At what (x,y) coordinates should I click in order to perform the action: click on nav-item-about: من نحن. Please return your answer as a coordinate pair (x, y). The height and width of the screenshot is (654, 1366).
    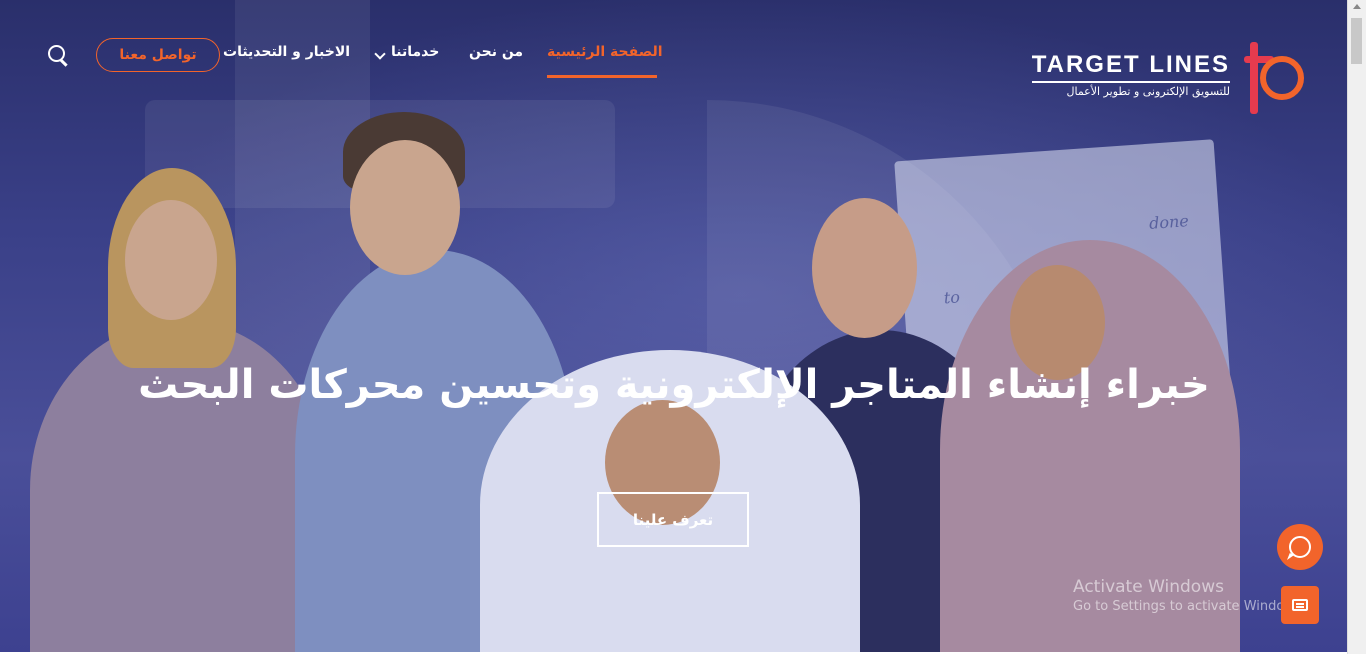
    Looking at the image, I should click on (496, 52).